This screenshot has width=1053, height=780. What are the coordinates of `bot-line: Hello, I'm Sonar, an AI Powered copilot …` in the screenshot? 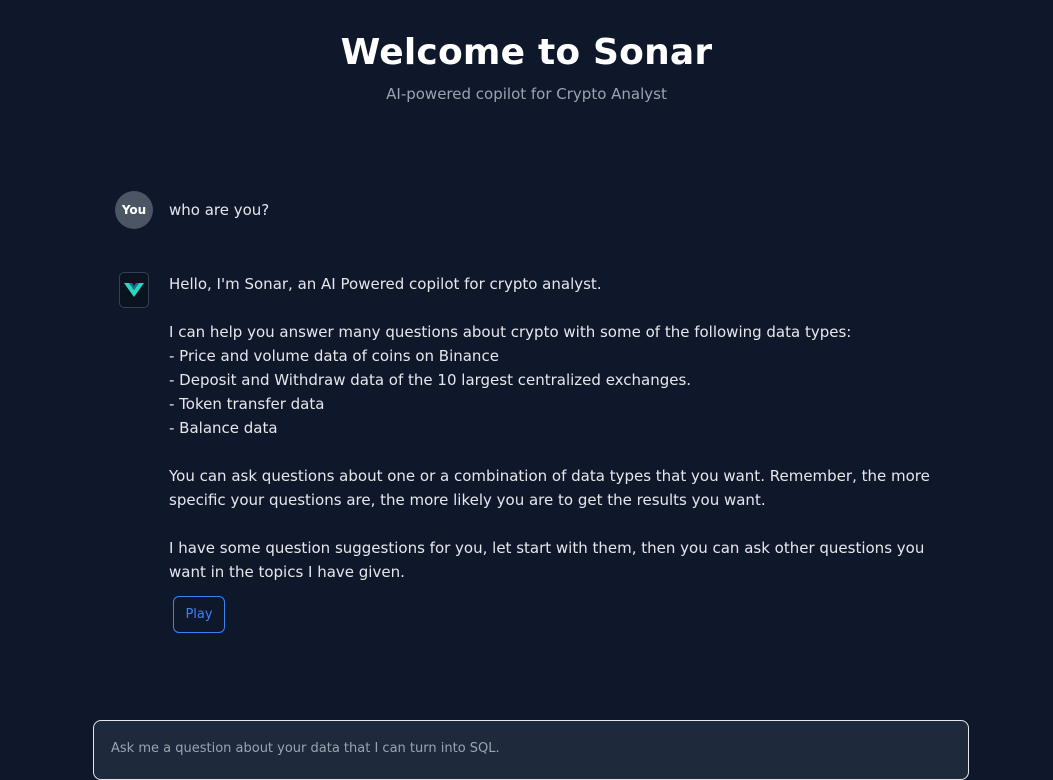 It's located at (385, 284).